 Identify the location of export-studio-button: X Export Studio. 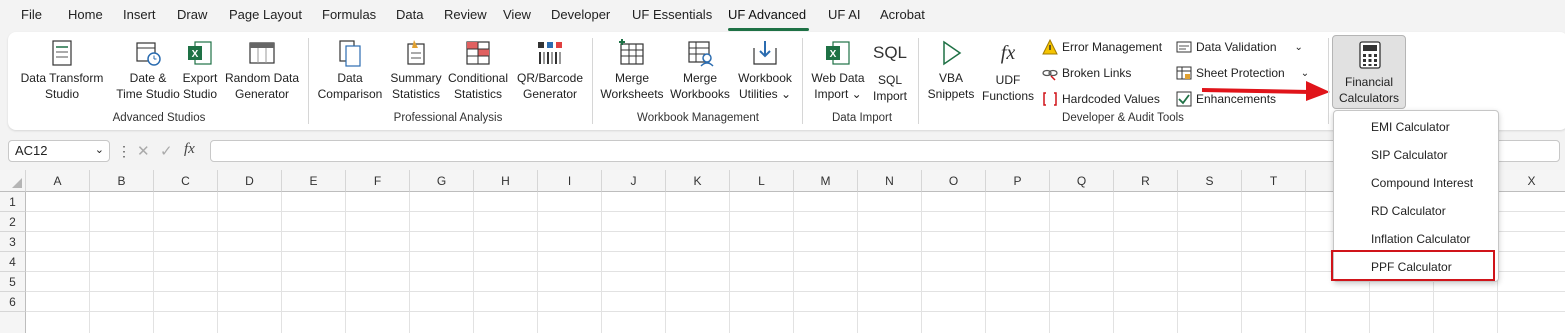
(200, 70).